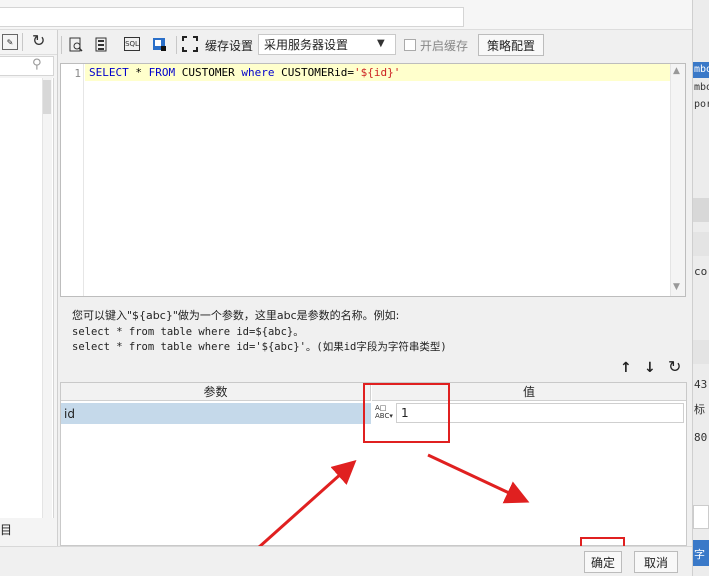 The width and height of the screenshot is (709, 576). I want to click on annotation-arrows, so click(393, 501).